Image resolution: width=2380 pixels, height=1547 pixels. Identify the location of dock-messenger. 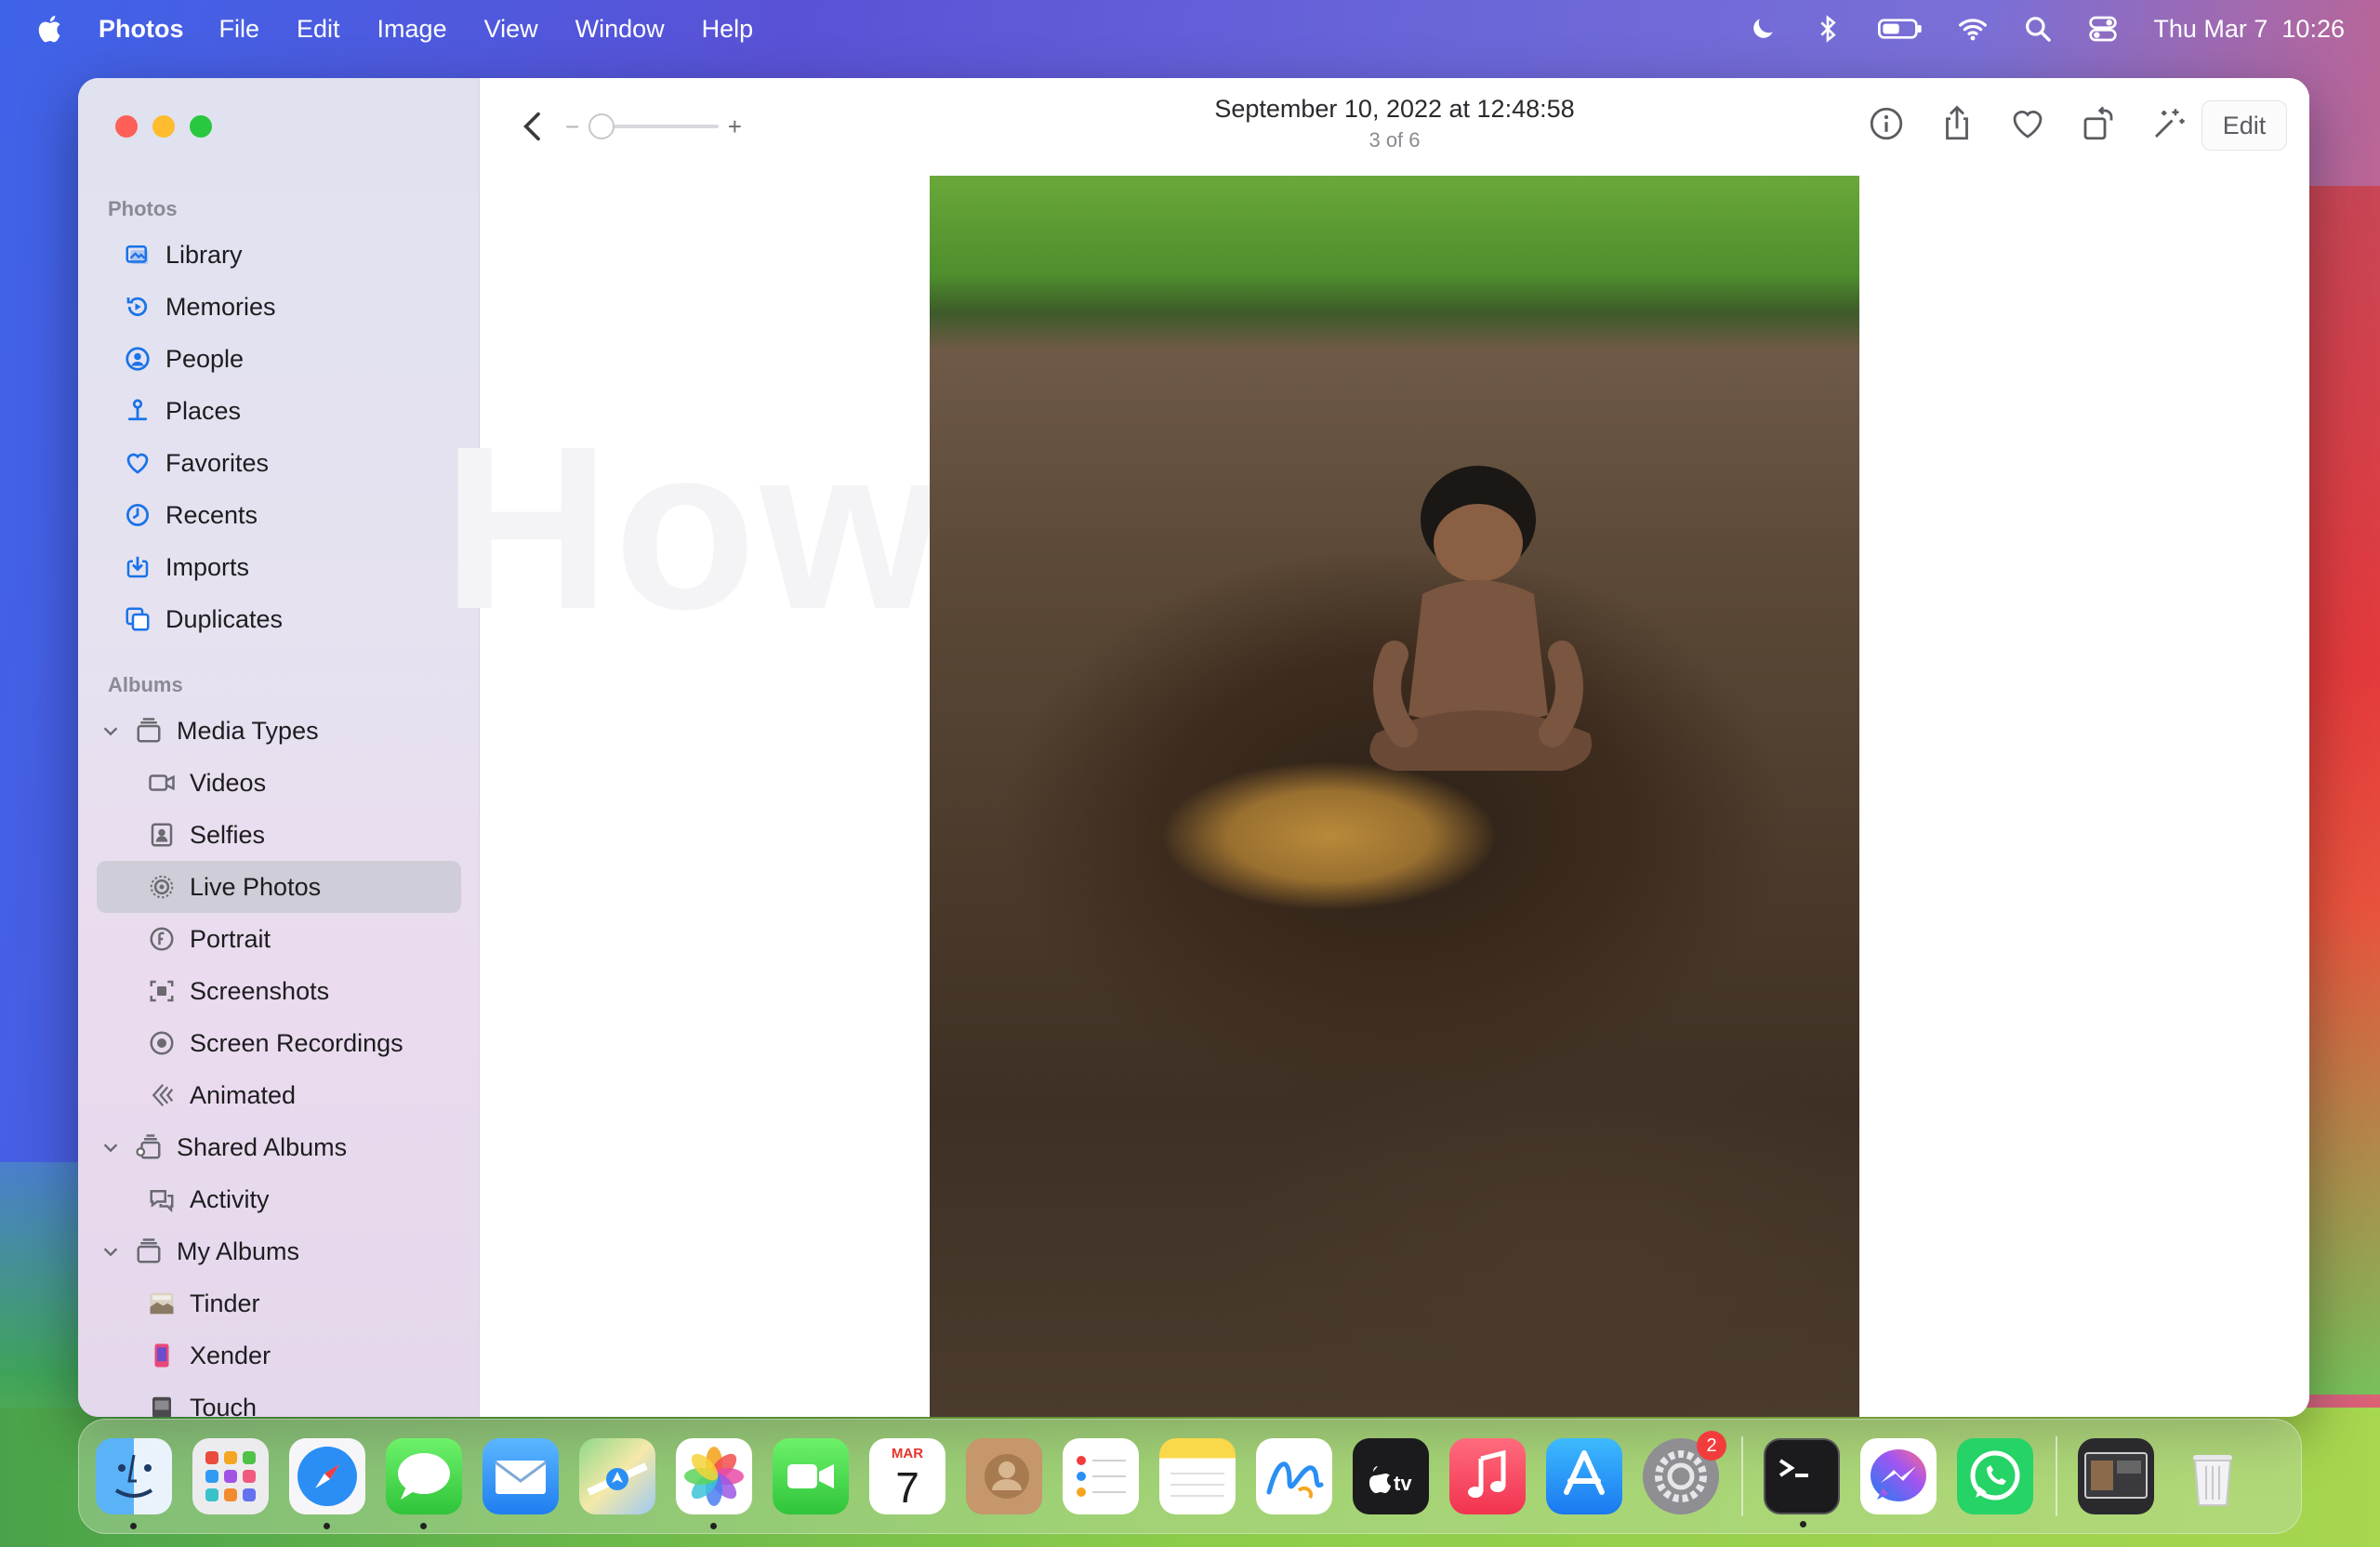
(1898, 1476).